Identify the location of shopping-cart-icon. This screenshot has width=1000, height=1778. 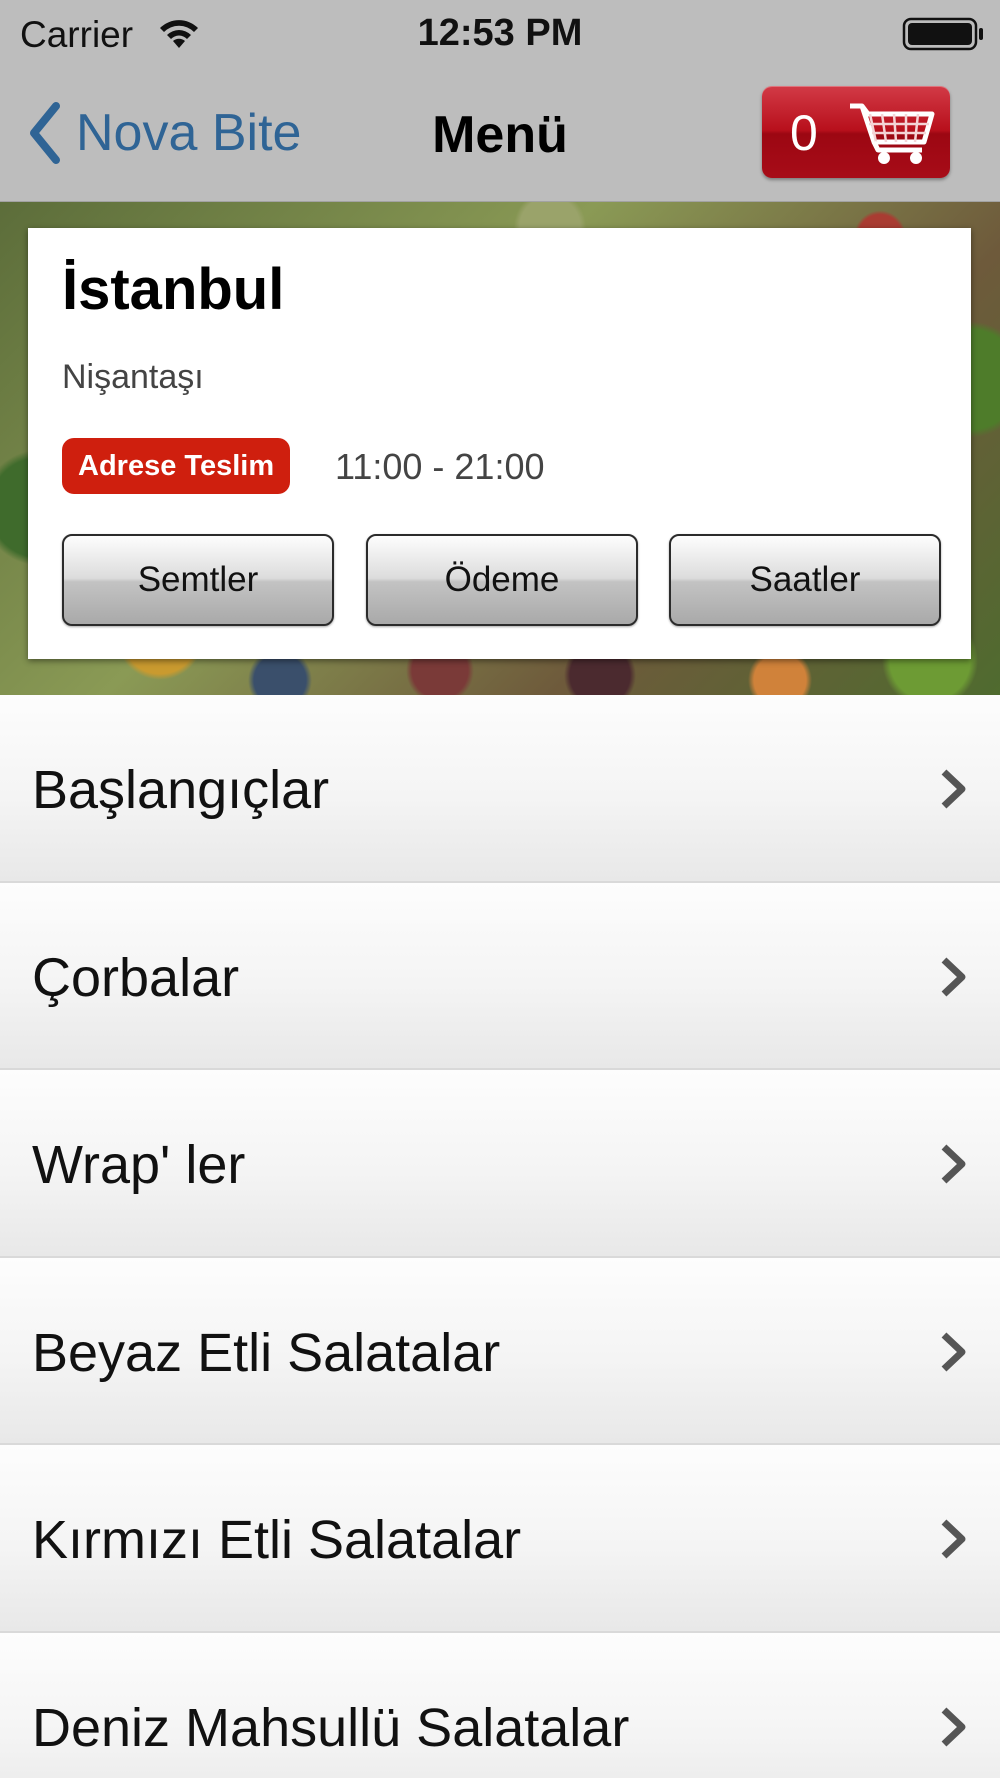
(892, 133).